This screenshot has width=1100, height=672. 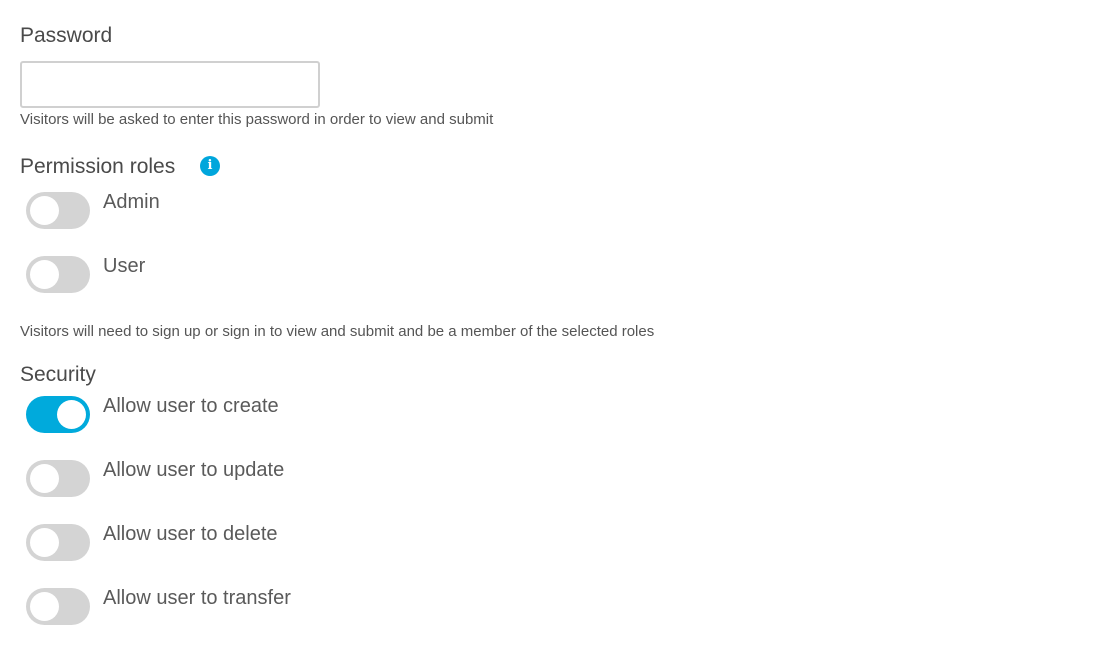 I want to click on permission-roles-label: Permission roles, so click(x=98, y=166).